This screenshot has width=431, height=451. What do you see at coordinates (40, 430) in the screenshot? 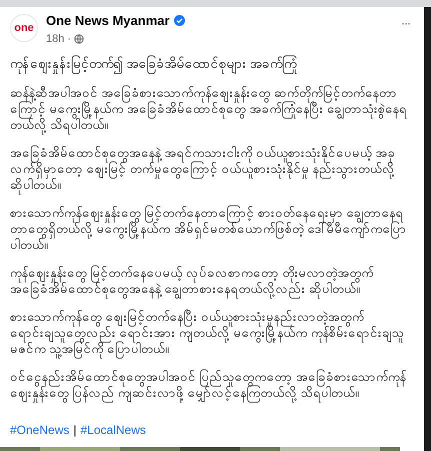
I see `hashtag-link: #OneNews` at bounding box center [40, 430].